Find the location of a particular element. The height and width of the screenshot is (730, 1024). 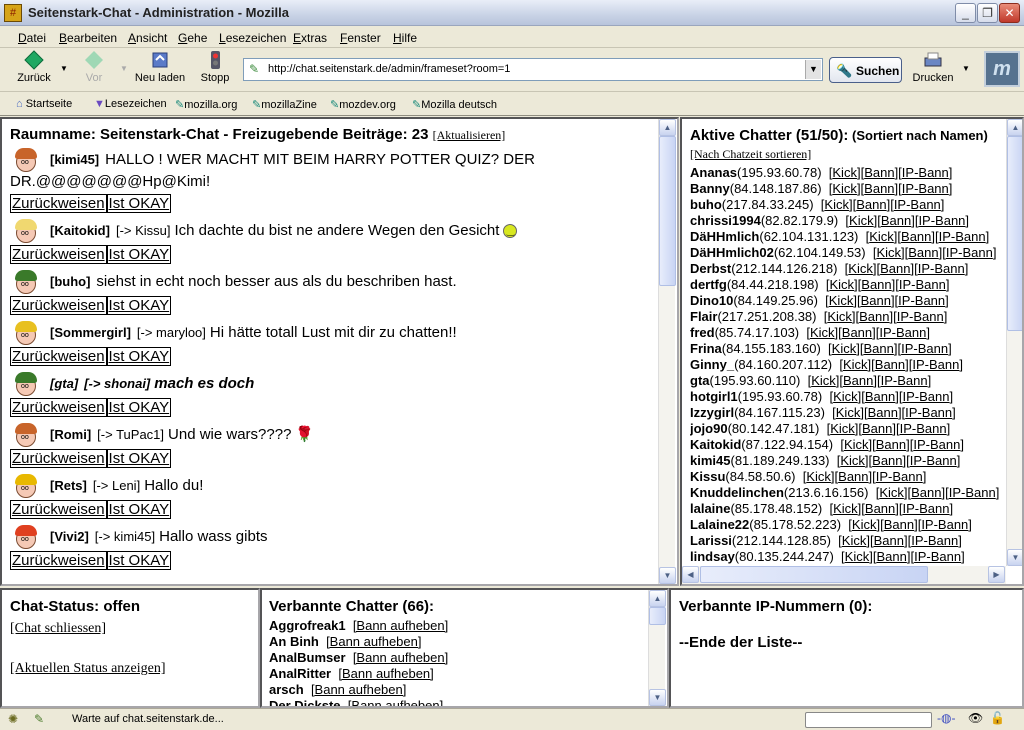

minimize-button: _ is located at coordinates (965, 13).